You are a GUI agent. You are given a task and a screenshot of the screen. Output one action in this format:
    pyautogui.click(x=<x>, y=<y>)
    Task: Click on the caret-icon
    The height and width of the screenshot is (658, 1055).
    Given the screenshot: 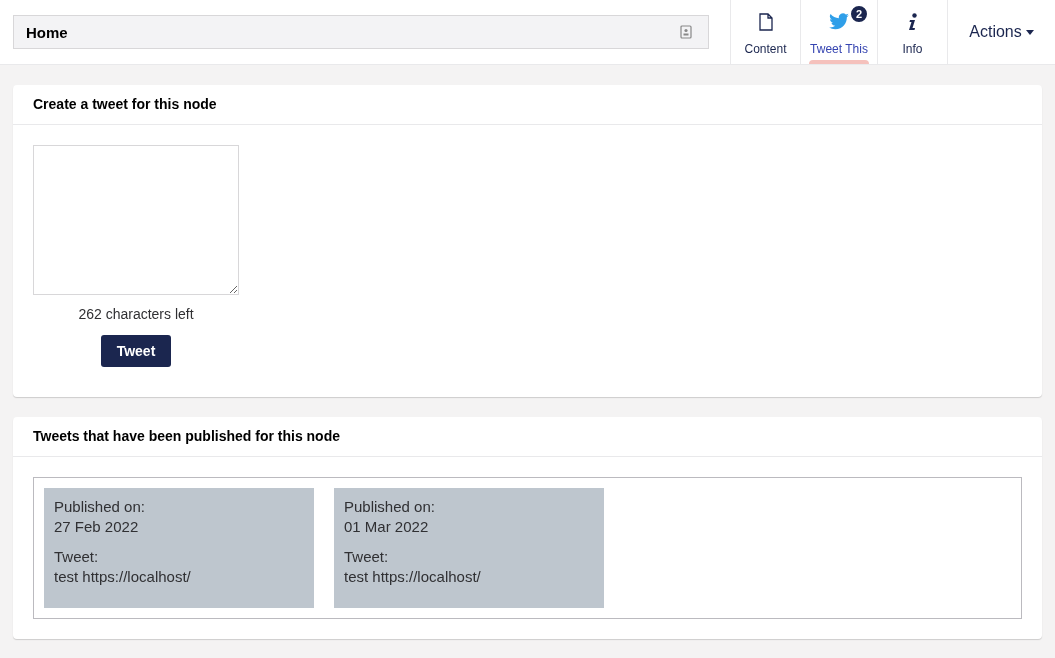 What is the action you would take?
    pyautogui.click(x=1029, y=32)
    